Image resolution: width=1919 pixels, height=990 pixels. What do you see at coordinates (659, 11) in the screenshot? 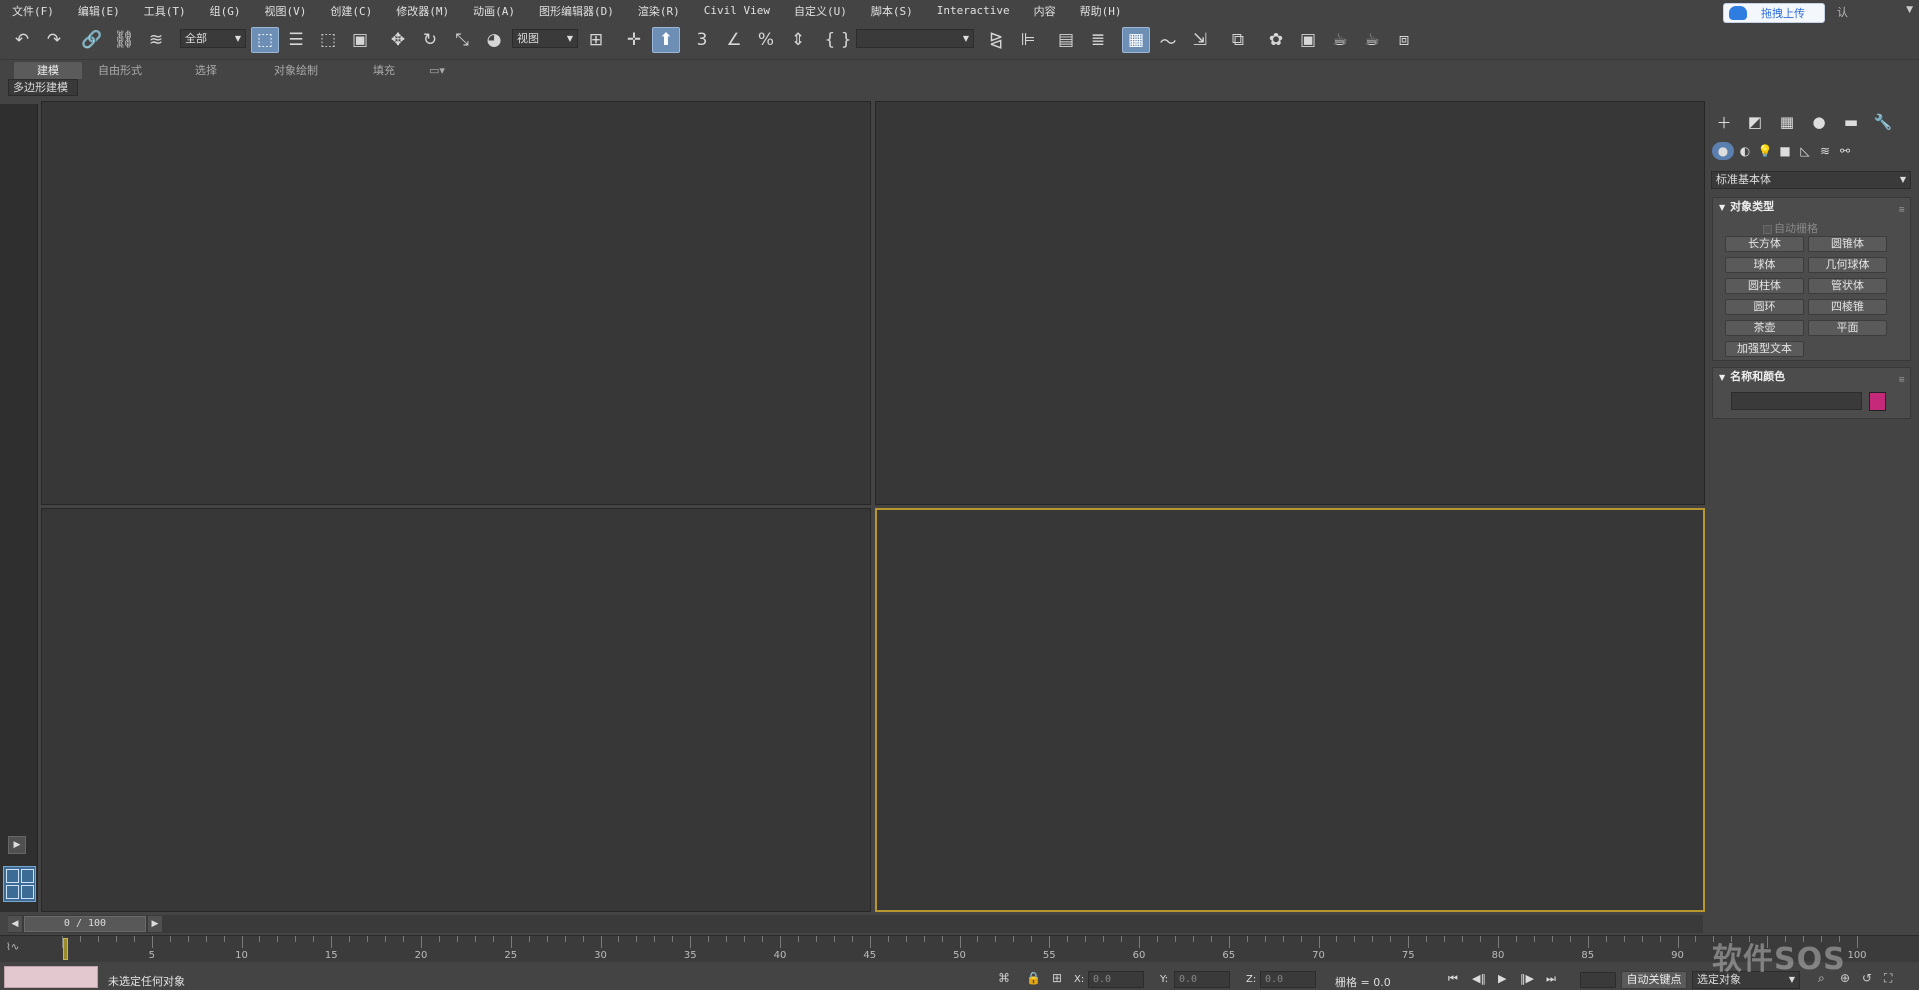
I see `menu-rendering: 渲染(R)` at bounding box center [659, 11].